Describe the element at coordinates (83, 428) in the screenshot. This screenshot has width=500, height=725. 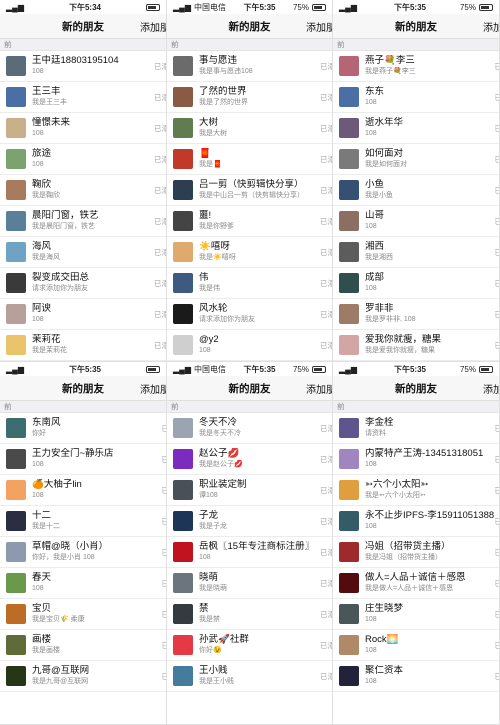
I see `friend-request-row: 东南风你好已` at that location.